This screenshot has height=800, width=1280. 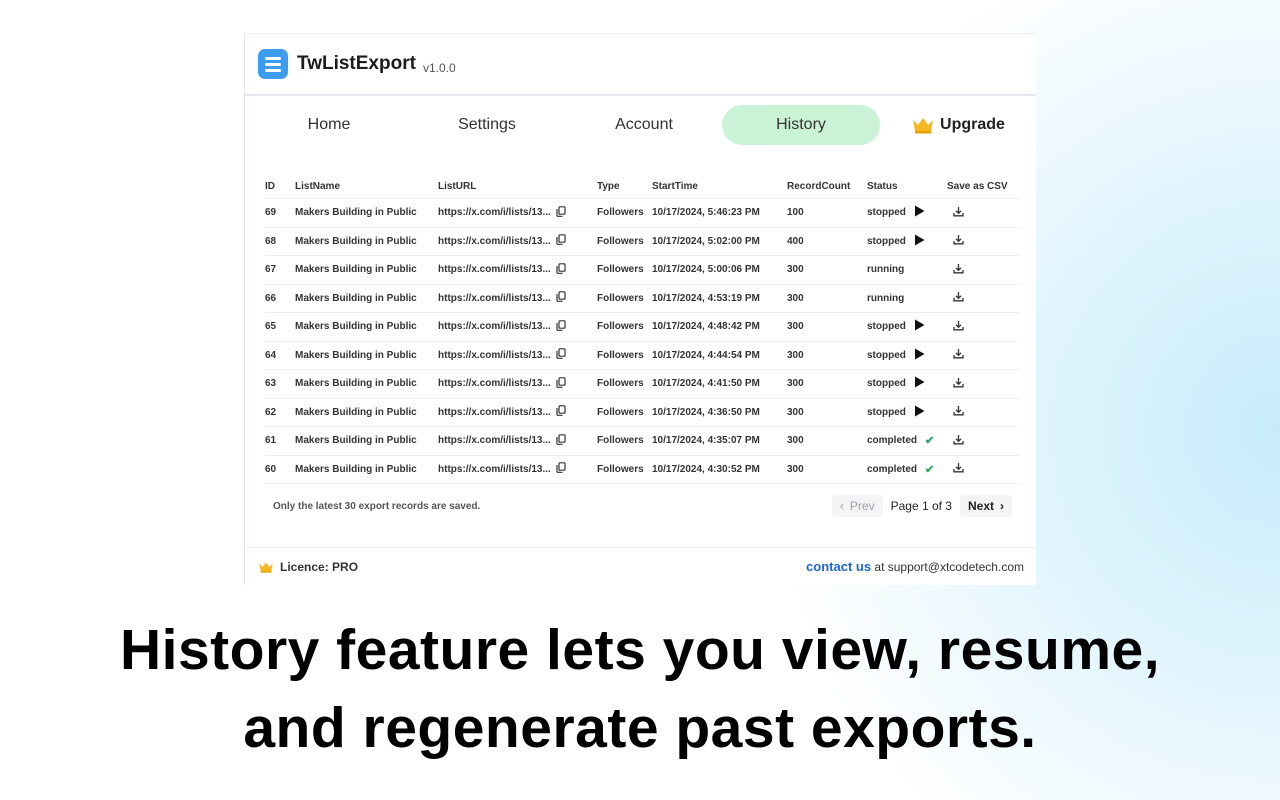 What do you see at coordinates (838, 566) in the screenshot?
I see `contact-us-link: contact us` at bounding box center [838, 566].